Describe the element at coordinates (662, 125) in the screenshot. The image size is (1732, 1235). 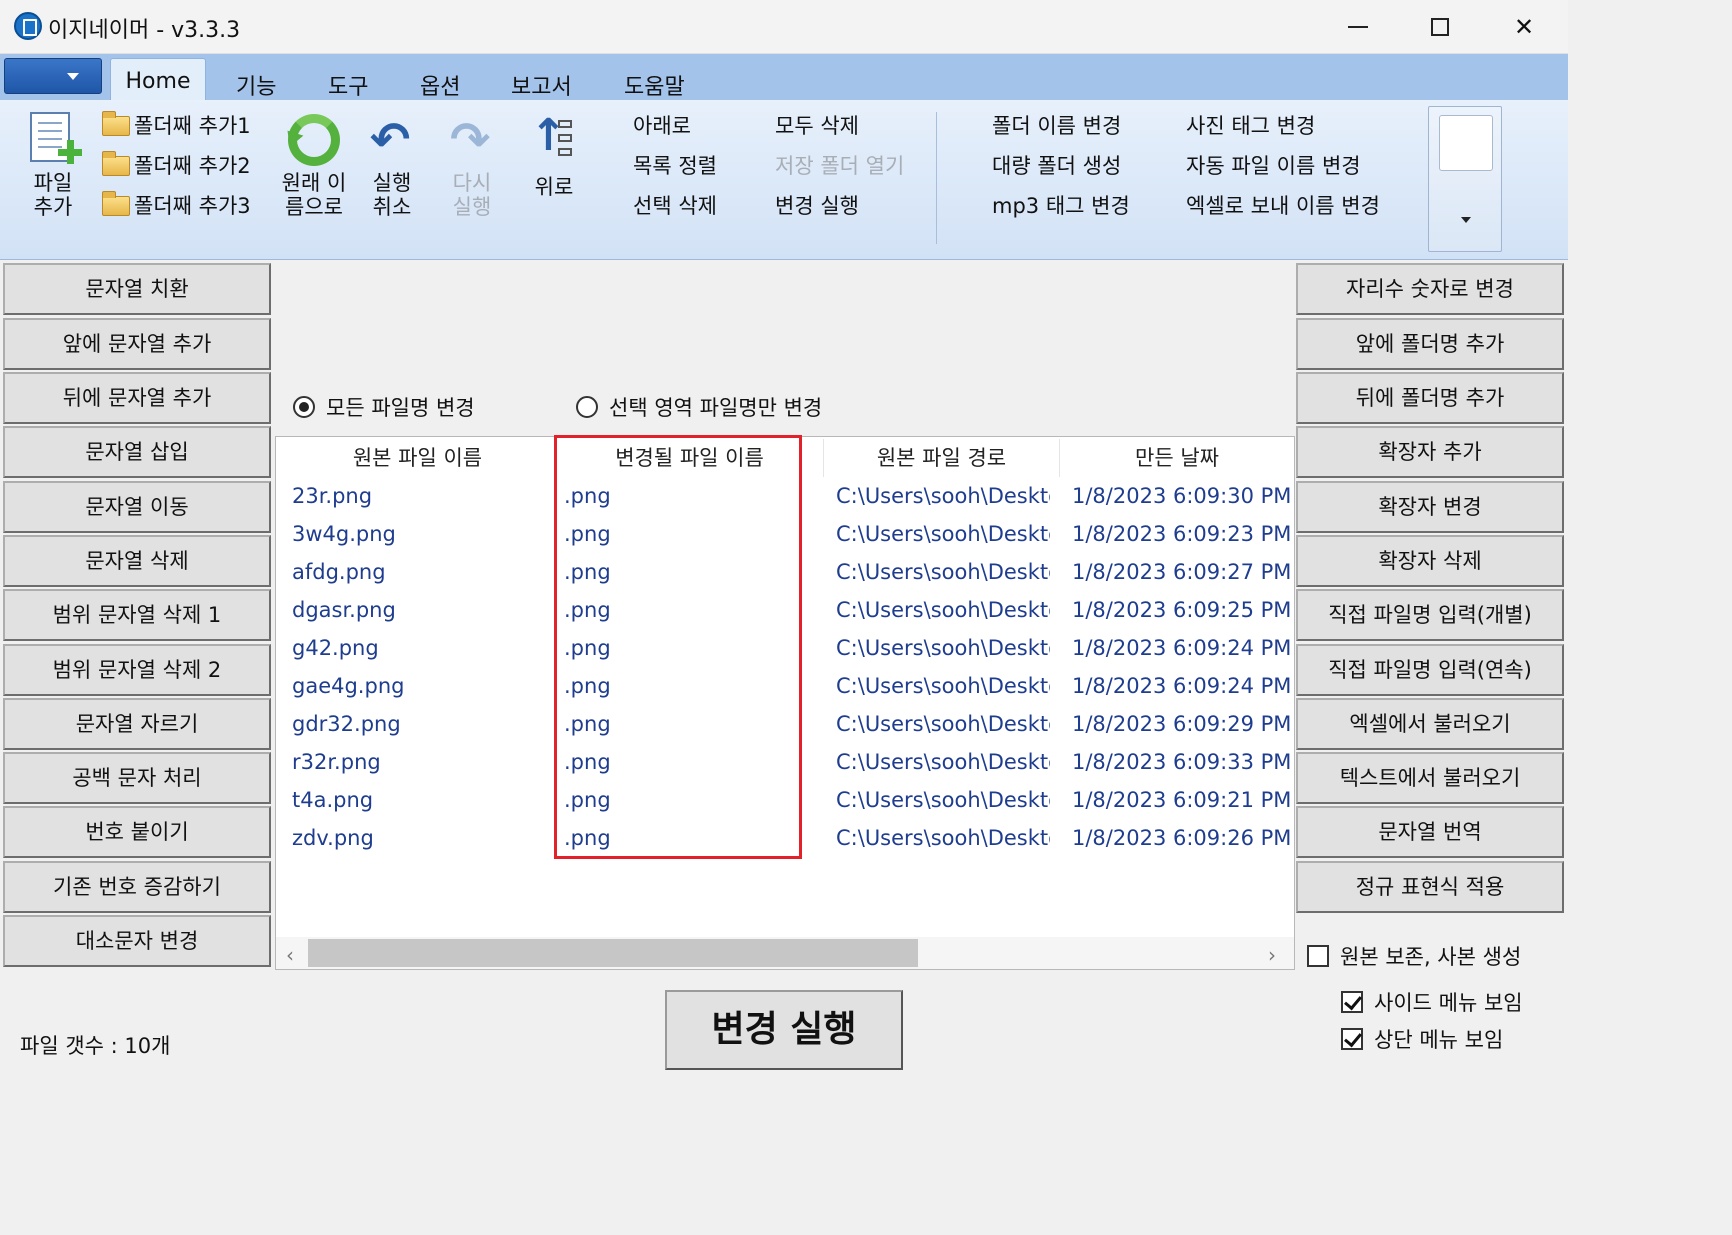
I see `move-down-button: 아래로` at that location.